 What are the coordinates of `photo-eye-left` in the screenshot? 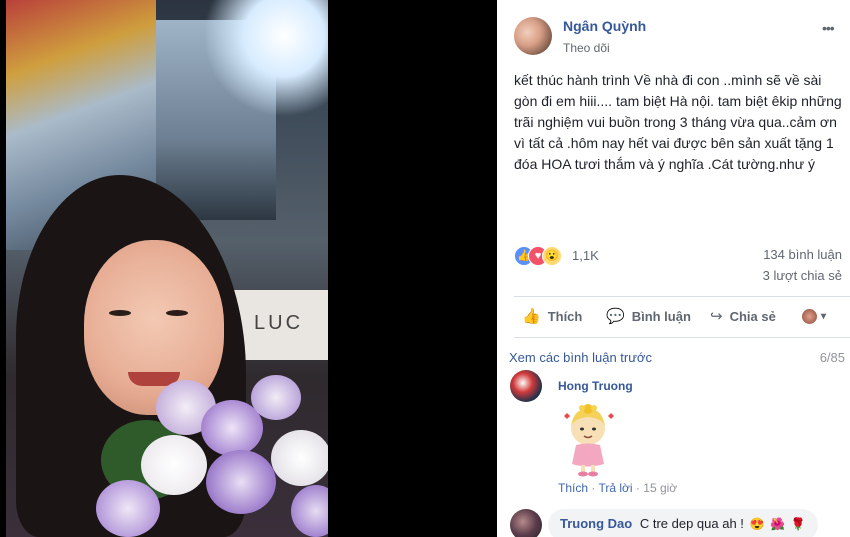 It's located at (120, 313).